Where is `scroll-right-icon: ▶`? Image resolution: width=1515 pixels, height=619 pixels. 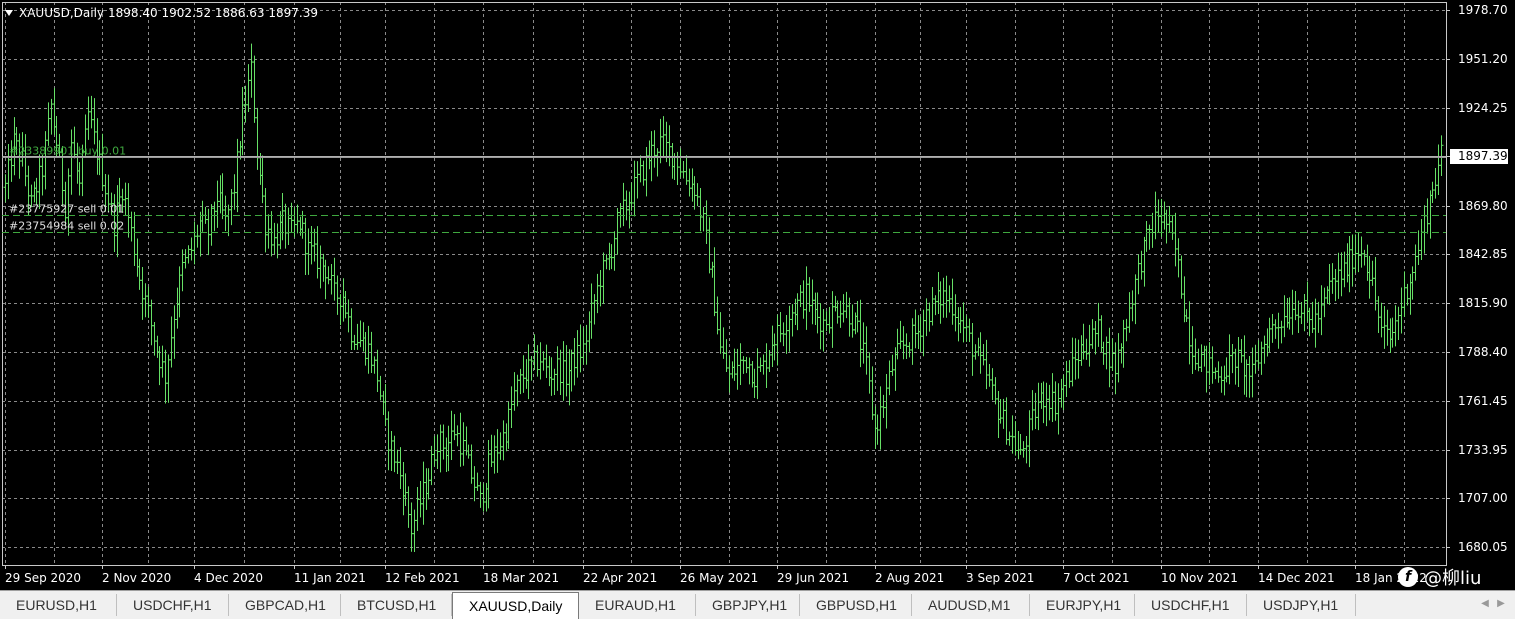
scroll-right-icon: ▶ is located at coordinates (1501, 604).